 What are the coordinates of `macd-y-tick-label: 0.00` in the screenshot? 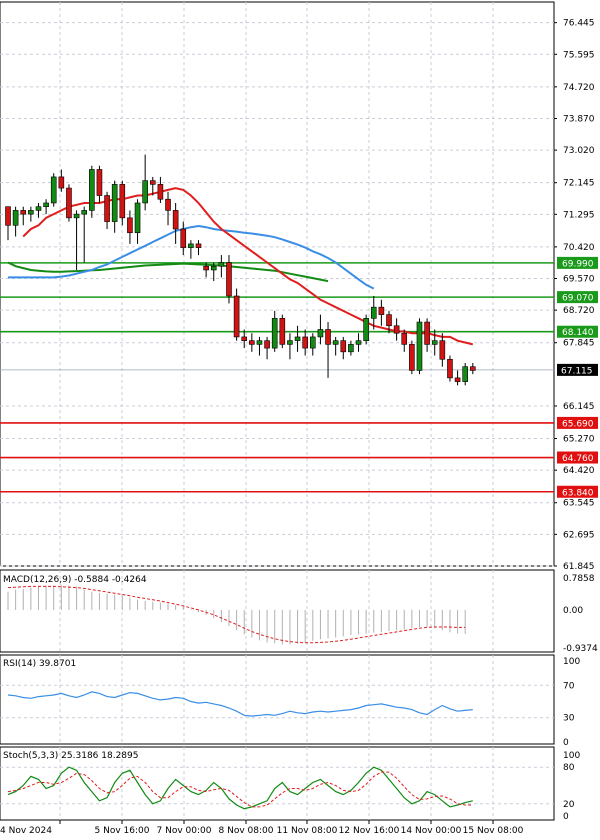 It's located at (573, 611).